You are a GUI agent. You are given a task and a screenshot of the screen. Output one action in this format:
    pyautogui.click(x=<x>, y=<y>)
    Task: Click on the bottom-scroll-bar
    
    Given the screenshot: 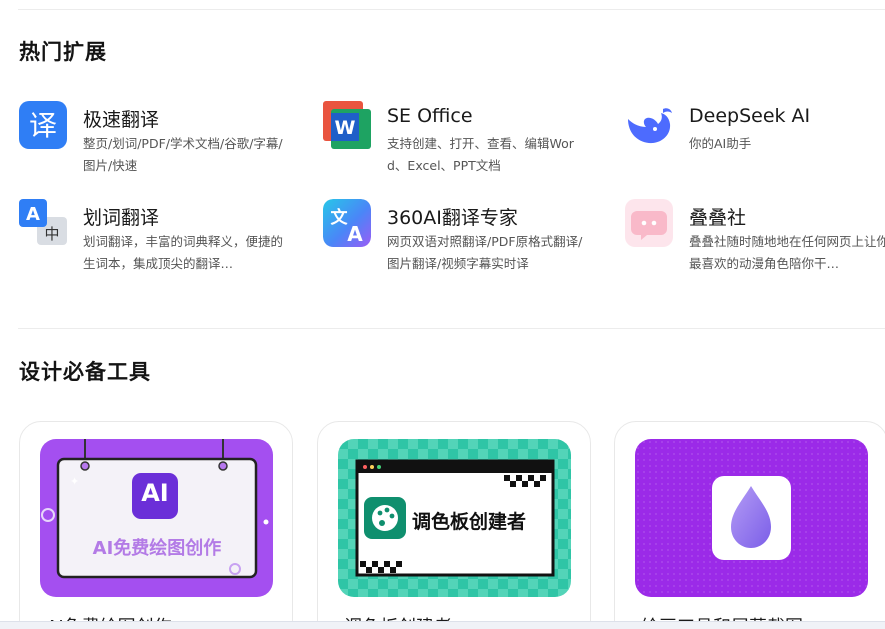 What is the action you would take?
    pyautogui.click(x=442, y=625)
    